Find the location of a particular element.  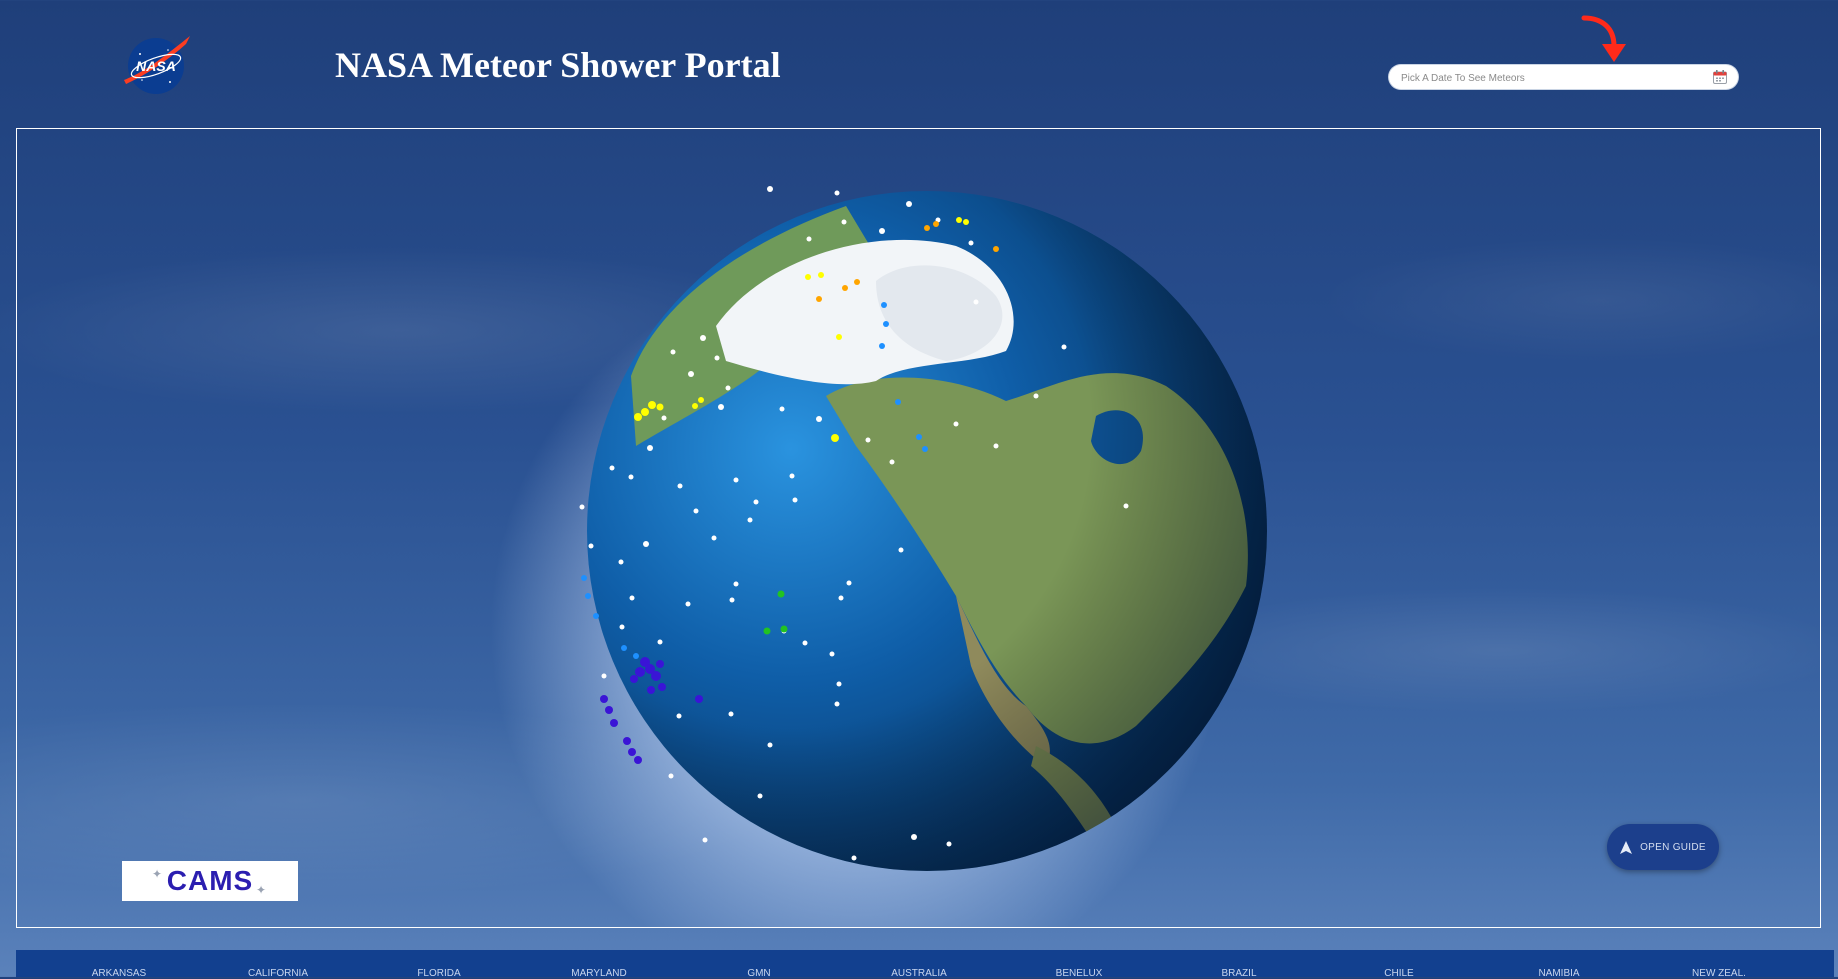

nav-item-maryland: MARYLAND is located at coordinates (598, 973).